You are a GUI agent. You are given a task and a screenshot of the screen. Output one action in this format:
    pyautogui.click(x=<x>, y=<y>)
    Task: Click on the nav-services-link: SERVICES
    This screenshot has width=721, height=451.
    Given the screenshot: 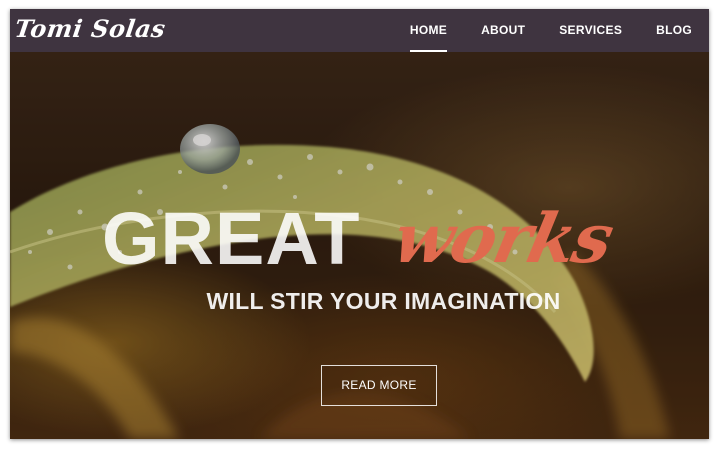 What is the action you would take?
    pyautogui.click(x=590, y=30)
    